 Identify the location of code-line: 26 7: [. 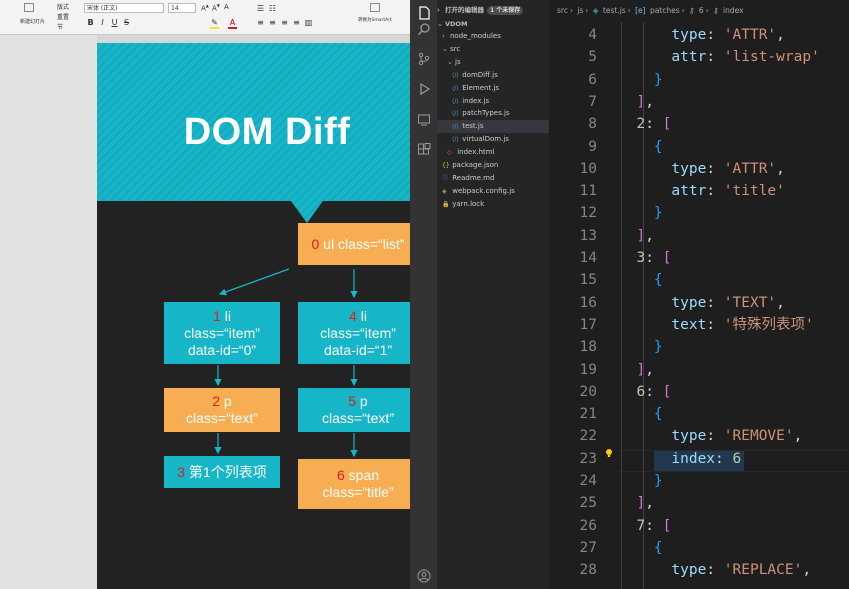
(699, 526).